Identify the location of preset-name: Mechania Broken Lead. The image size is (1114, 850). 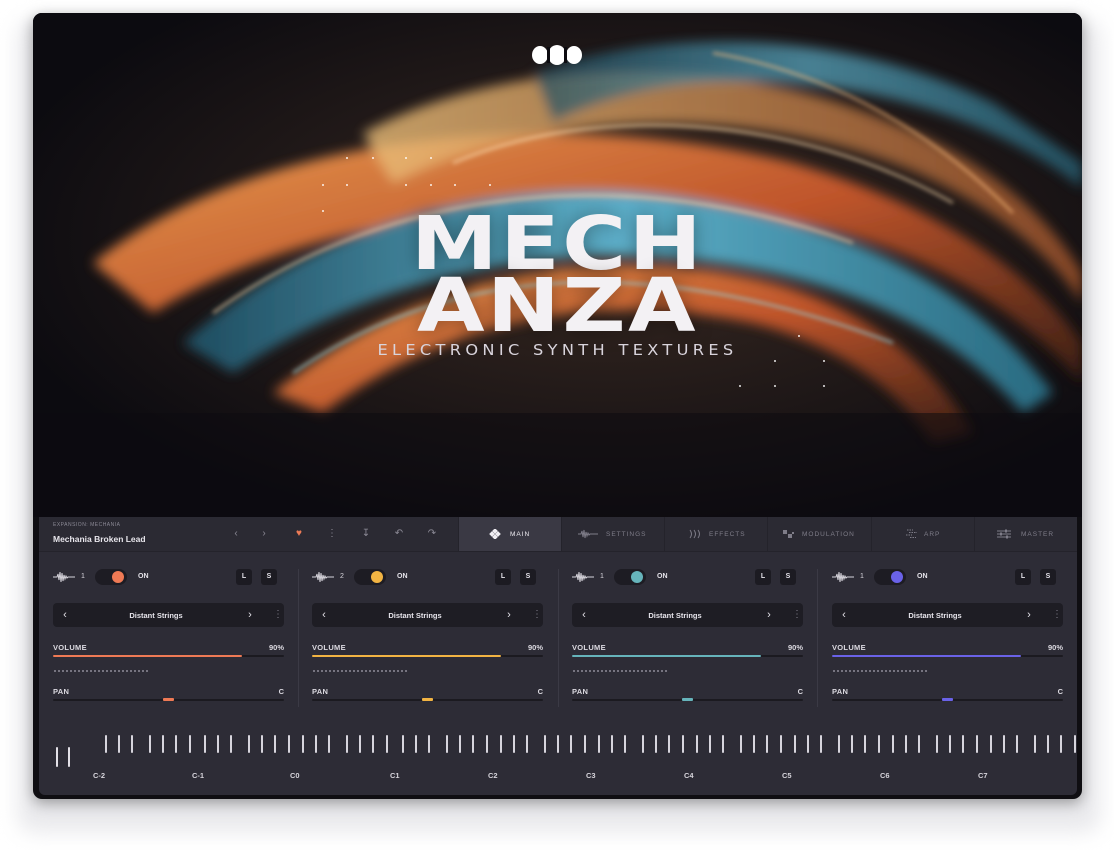
(99, 539).